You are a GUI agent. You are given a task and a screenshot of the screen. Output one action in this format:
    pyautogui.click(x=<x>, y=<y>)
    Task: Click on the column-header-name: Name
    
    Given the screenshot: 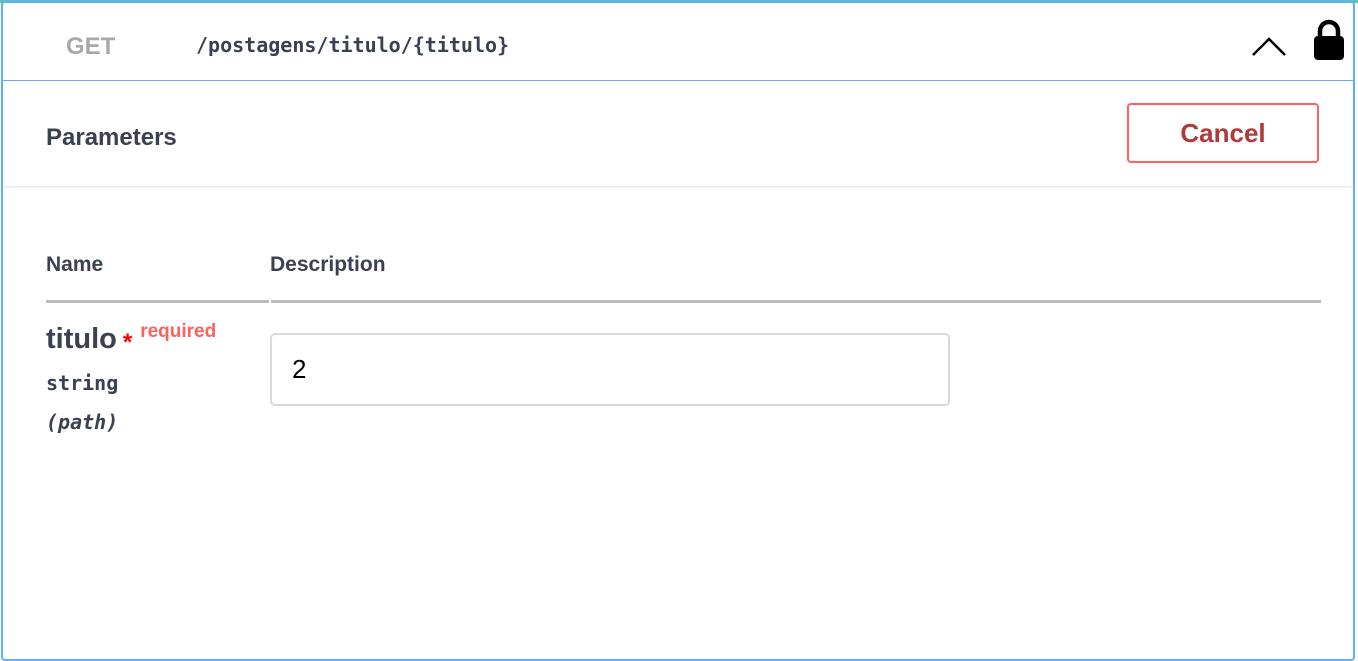 What is the action you would take?
    pyautogui.click(x=75, y=264)
    